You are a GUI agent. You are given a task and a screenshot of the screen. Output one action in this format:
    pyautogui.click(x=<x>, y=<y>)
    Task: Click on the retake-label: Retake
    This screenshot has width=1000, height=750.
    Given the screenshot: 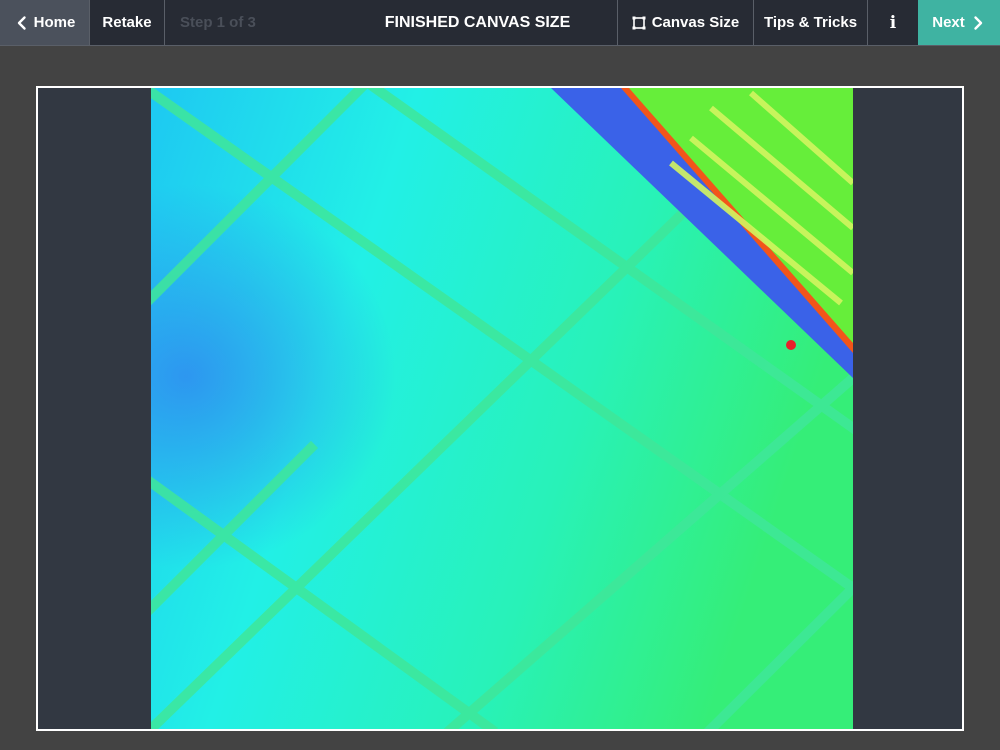 What is the action you would take?
    pyautogui.click(x=127, y=22)
    